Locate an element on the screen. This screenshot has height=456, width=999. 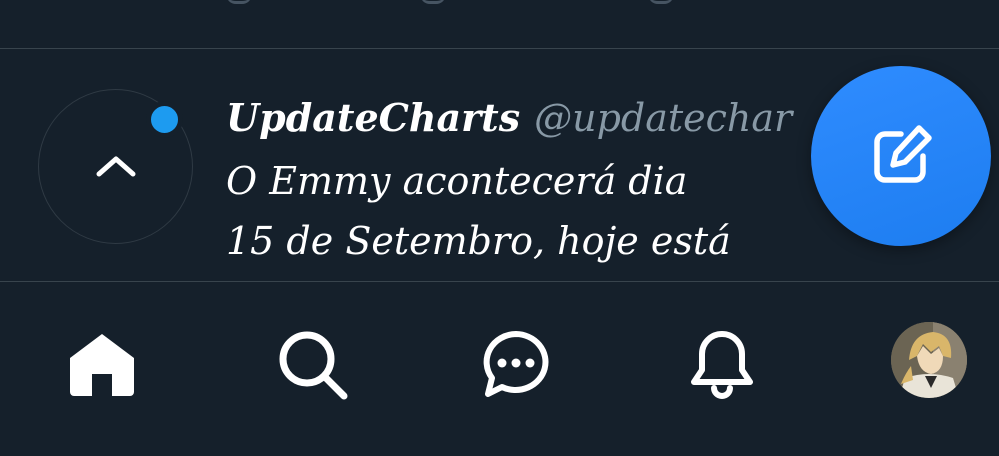
compose-tweet-button is located at coordinates (901, 156).